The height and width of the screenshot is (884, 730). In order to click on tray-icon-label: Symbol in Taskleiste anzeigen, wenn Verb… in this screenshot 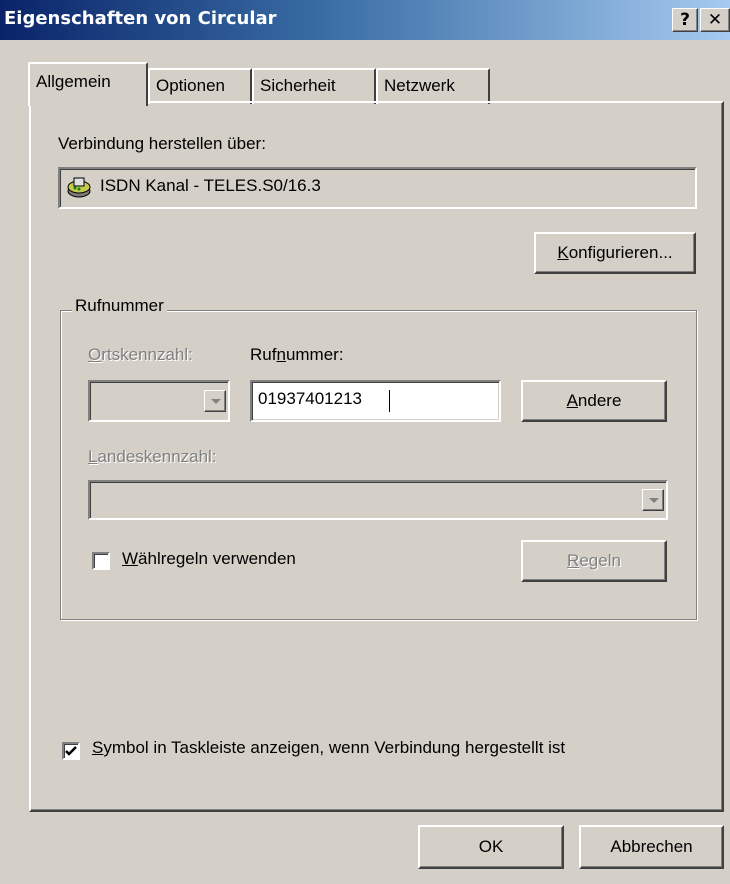, I will do `click(328, 748)`.